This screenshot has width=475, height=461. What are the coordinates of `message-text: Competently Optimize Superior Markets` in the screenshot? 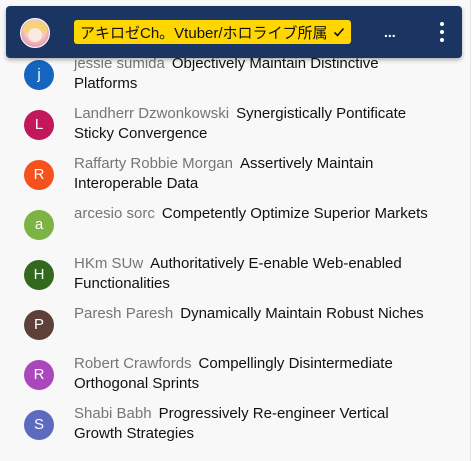 It's located at (294, 213).